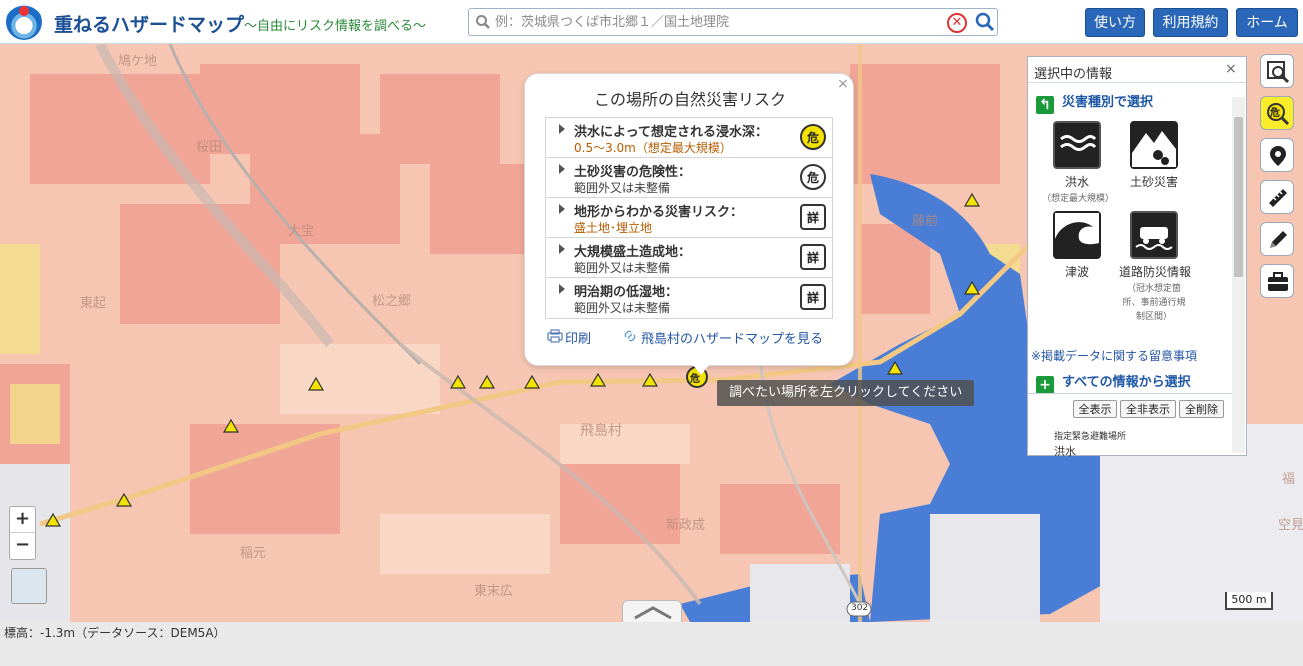 This screenshot has width=1303, height=666. Describe the element at coordinates (22, 546) in the screenshot. I see `zoom-out-button: −` at that location.